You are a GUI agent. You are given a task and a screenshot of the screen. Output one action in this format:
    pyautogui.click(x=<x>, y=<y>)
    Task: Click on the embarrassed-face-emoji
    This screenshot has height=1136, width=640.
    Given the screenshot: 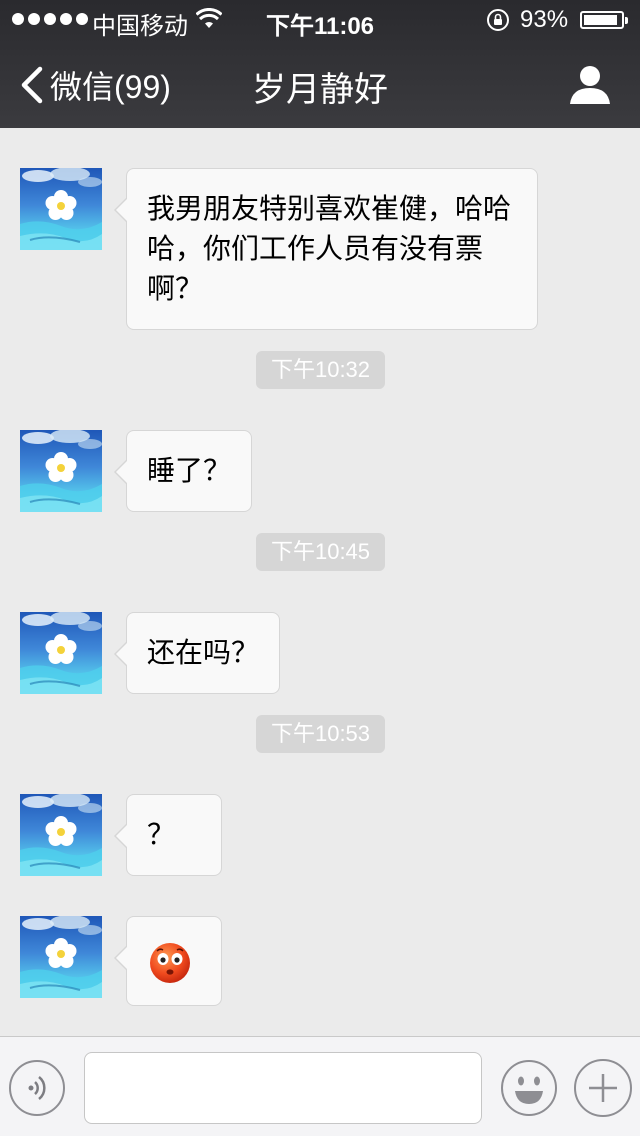 What is the action you would take?
    pyautogui.click(x=170, y=963)
    